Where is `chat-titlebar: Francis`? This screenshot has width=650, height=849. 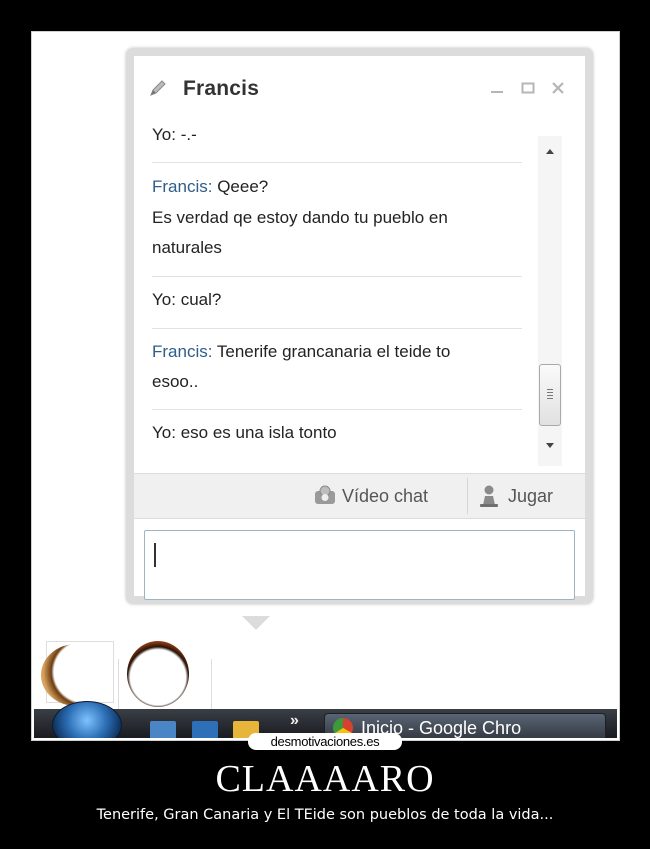
chat-titlebar: Francis is located at coordinates (359, 81).